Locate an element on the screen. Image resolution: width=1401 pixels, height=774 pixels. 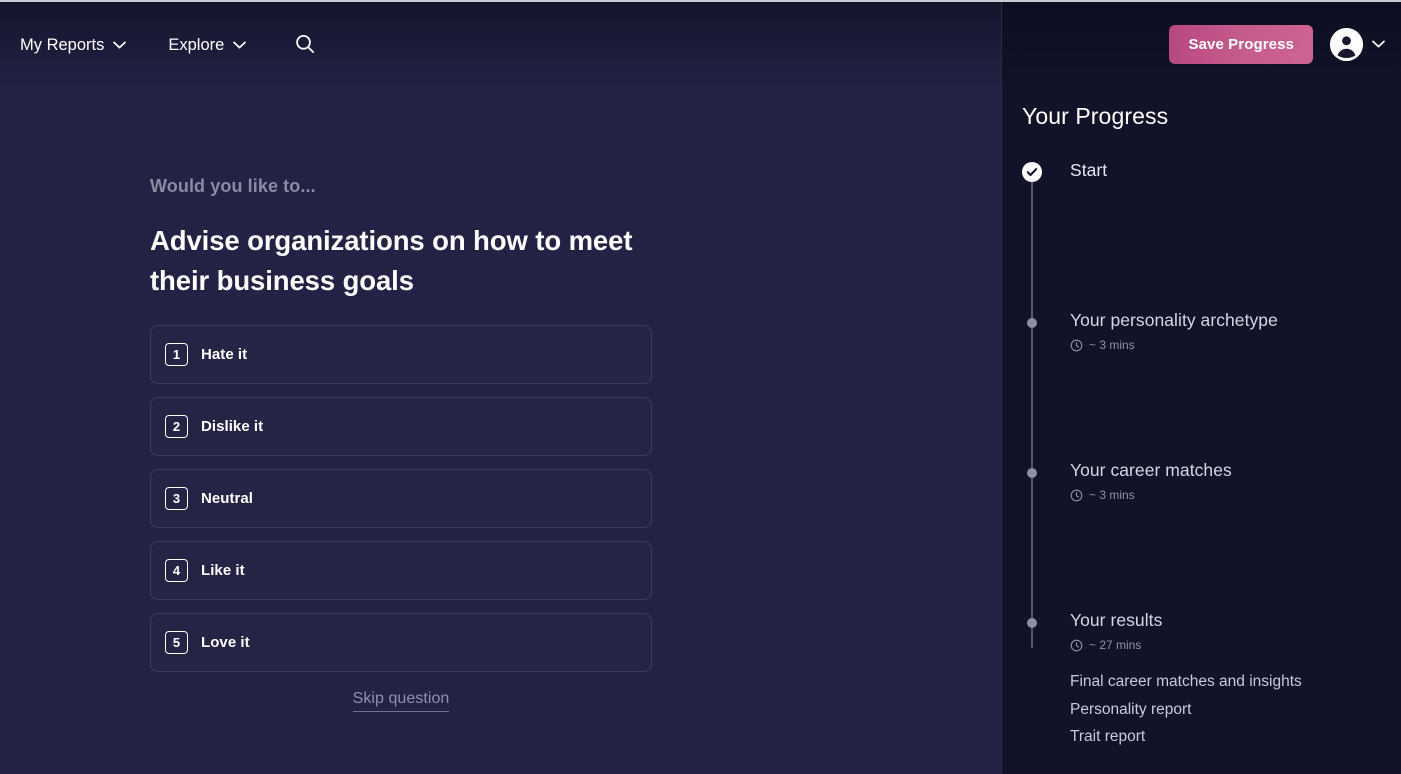
nav-item-explore: Explore is located at coordinates (207, 44).